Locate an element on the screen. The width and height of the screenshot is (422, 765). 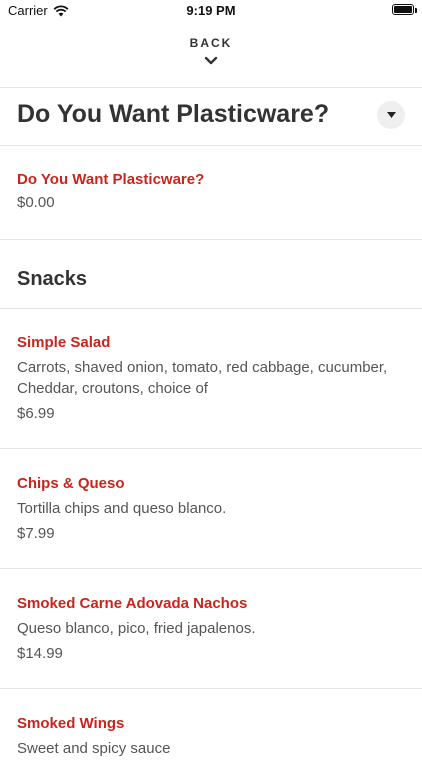
clock: 9:19 PM is located at coordinates (211, 10).